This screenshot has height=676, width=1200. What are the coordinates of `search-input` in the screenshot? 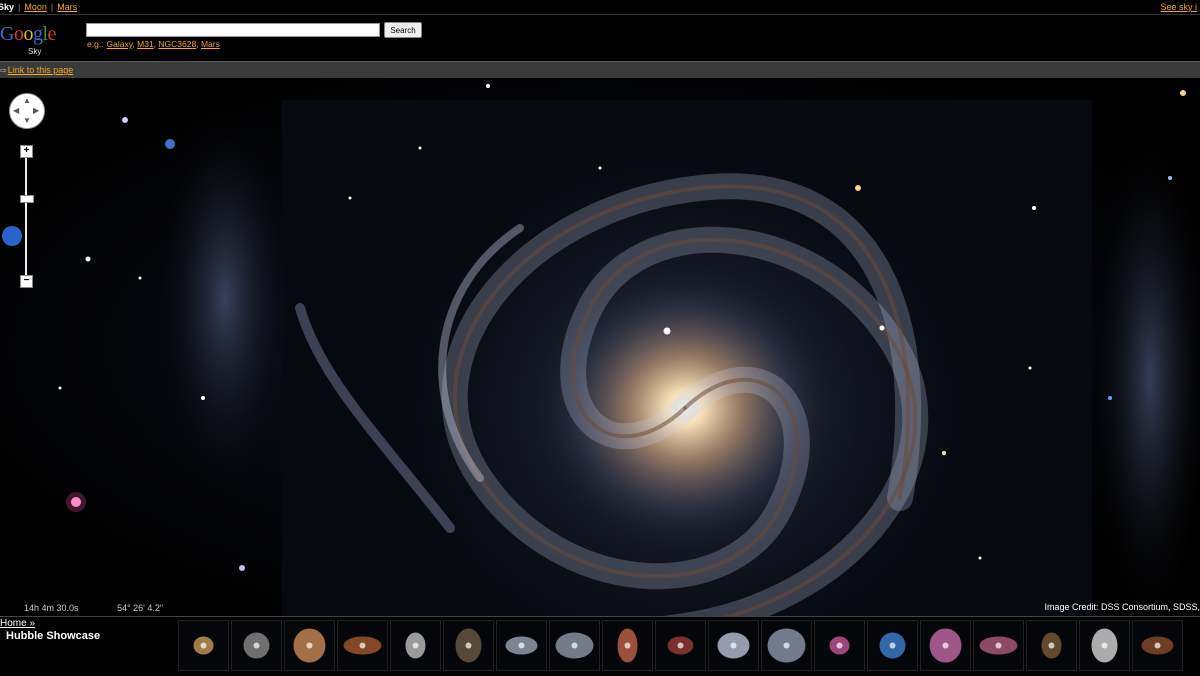 It's located at (233, 30).